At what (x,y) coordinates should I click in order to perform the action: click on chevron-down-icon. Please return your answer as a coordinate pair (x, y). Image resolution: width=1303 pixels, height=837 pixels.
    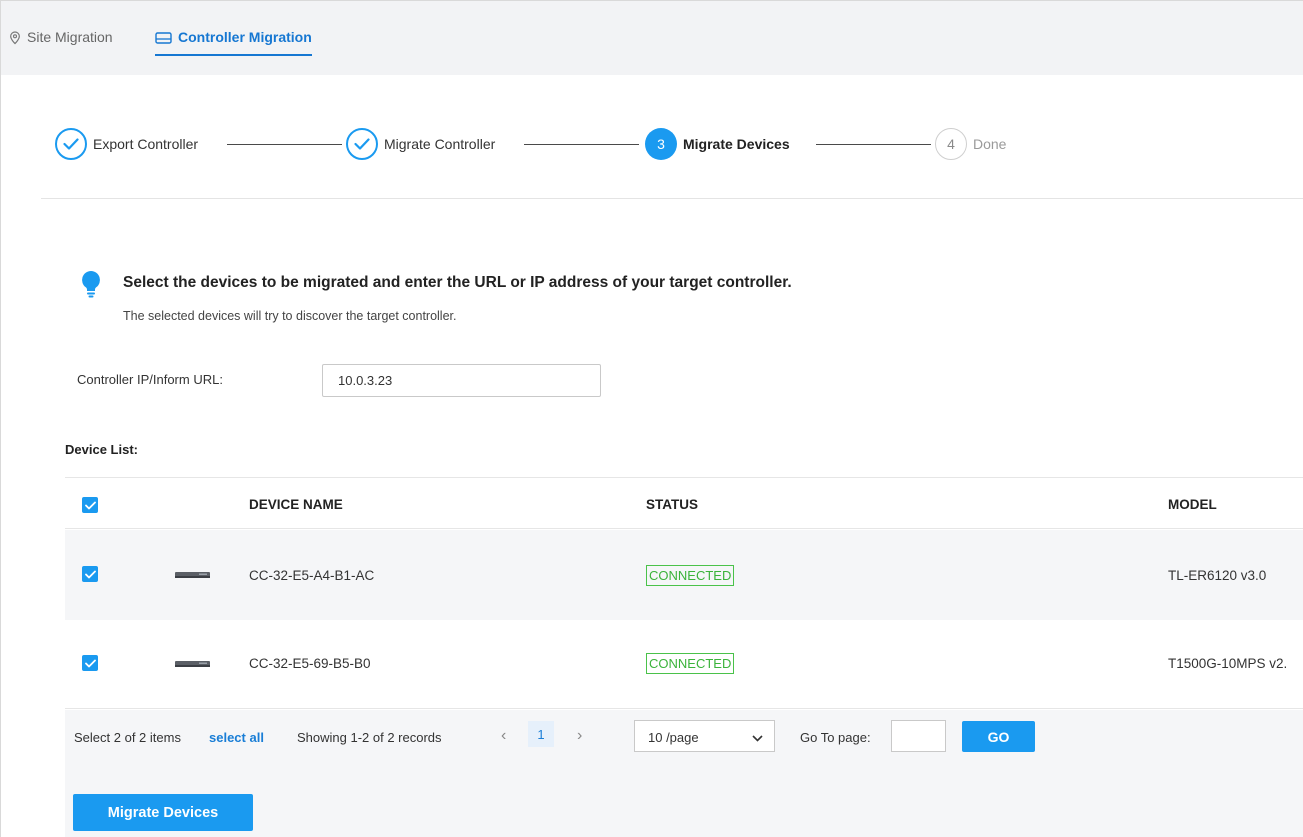
    Looking at the image, I should click on (757, 737).